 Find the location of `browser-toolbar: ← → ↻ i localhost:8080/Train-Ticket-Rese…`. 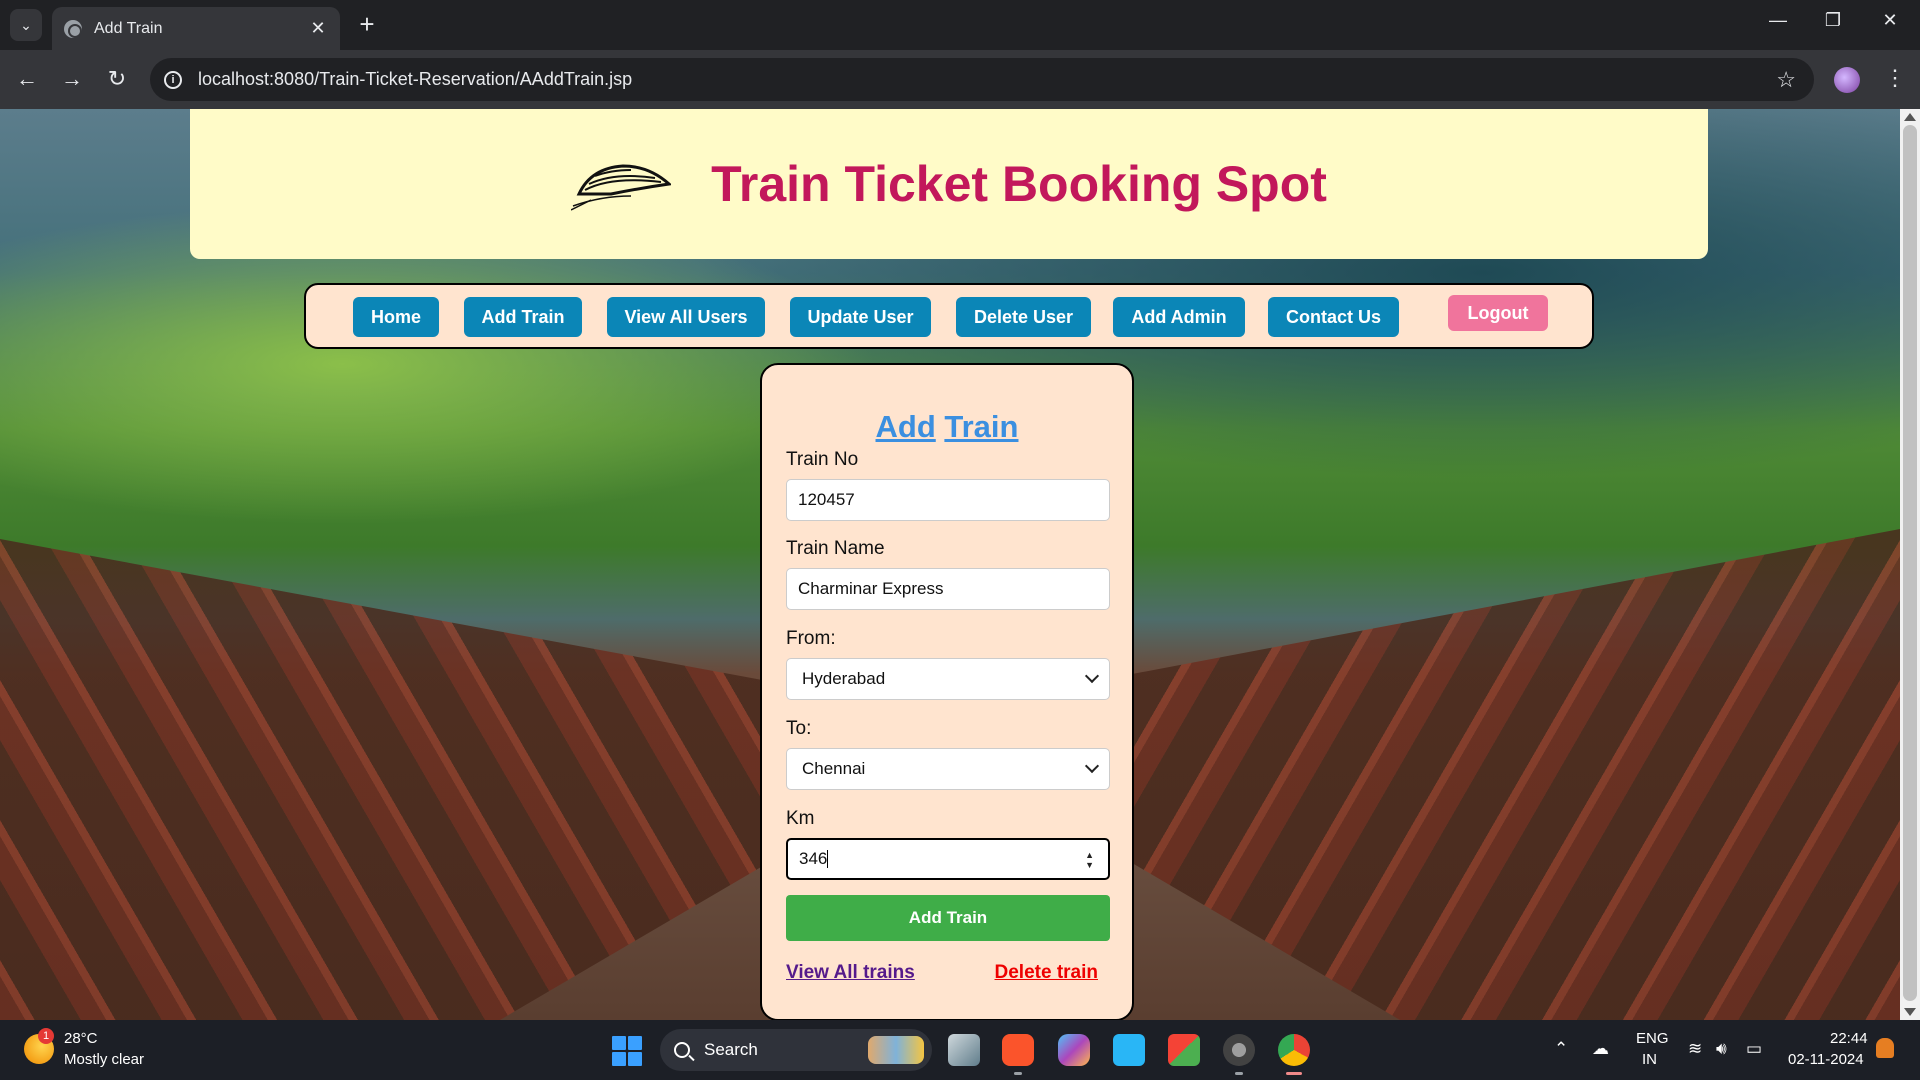

browser-toolbar: ← → ↻ i localhost:8080/Train-Ticket-Rese… is located at coordinates (960, 79).